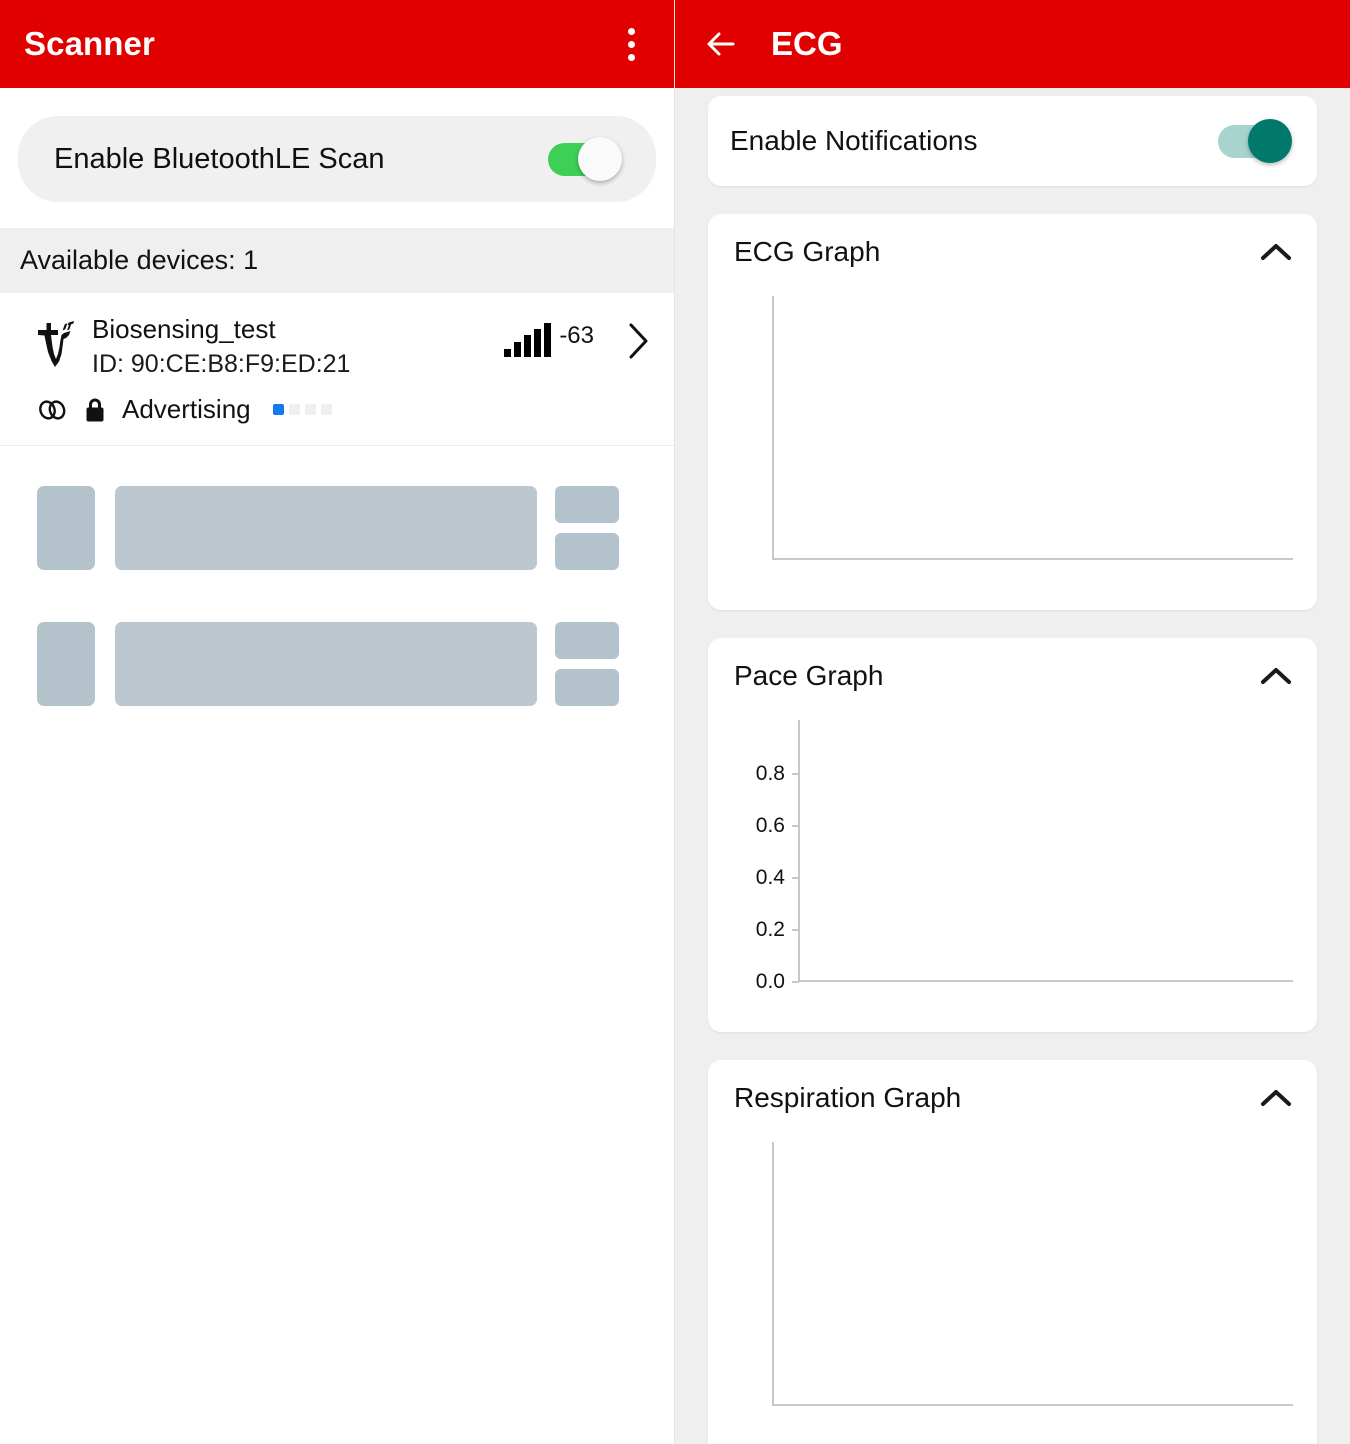  I want to click on ecg-graph-header: ECG Graph, so click(1012, 252).